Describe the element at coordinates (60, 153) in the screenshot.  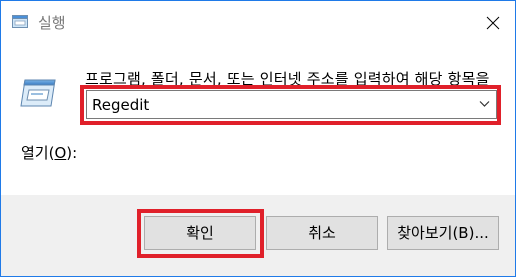
I see `open-label-accesskey: O` at that location.